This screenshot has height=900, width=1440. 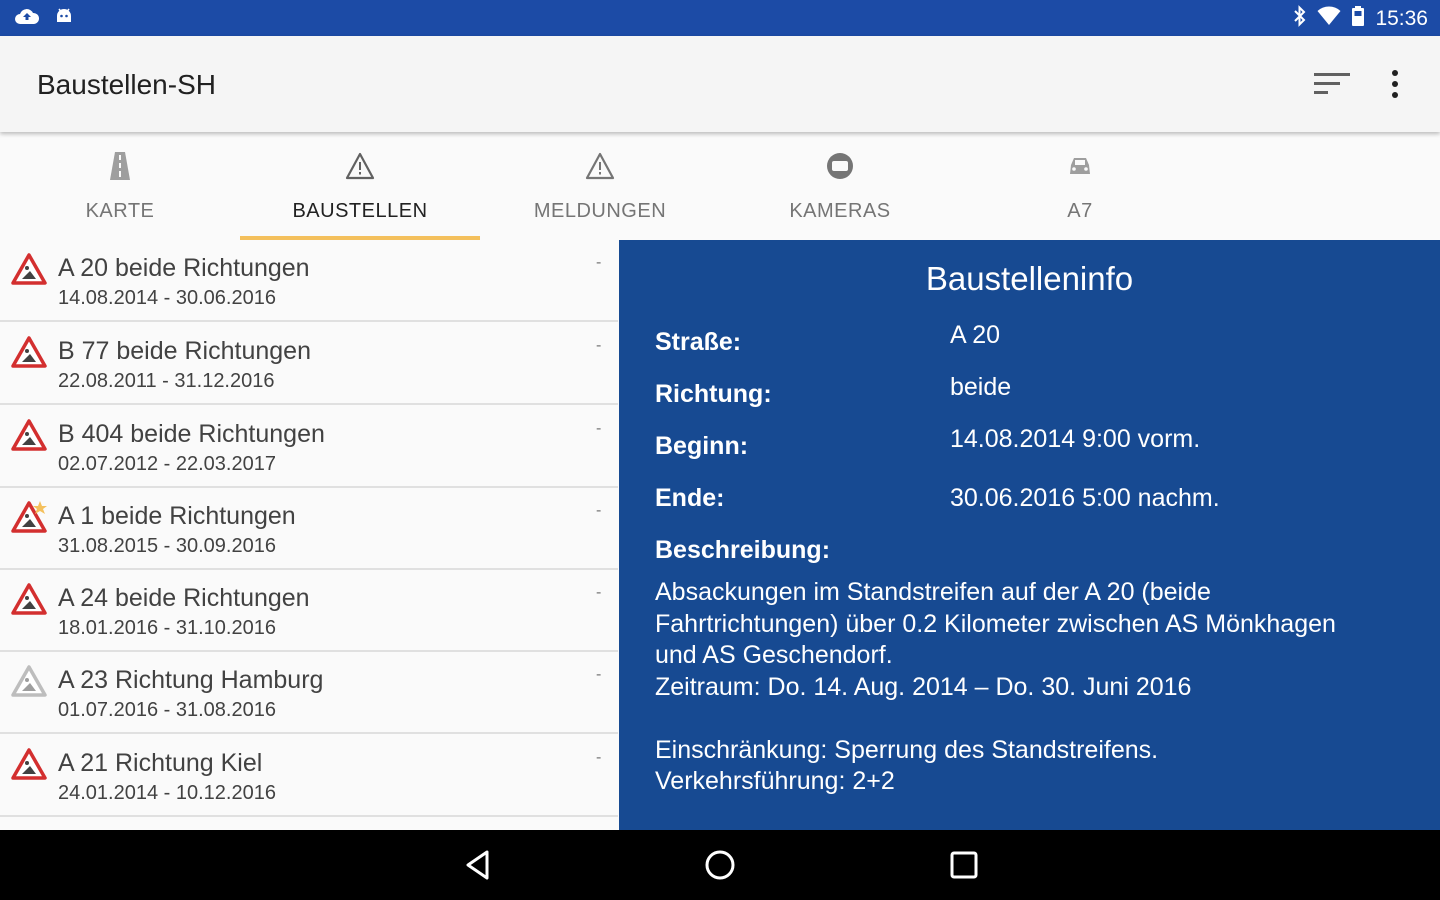 What do you see at coordinates (191, 434) in the screenshot?
I see `item-title: B 404 beide Richtungen` at bounding box center [191, 434].